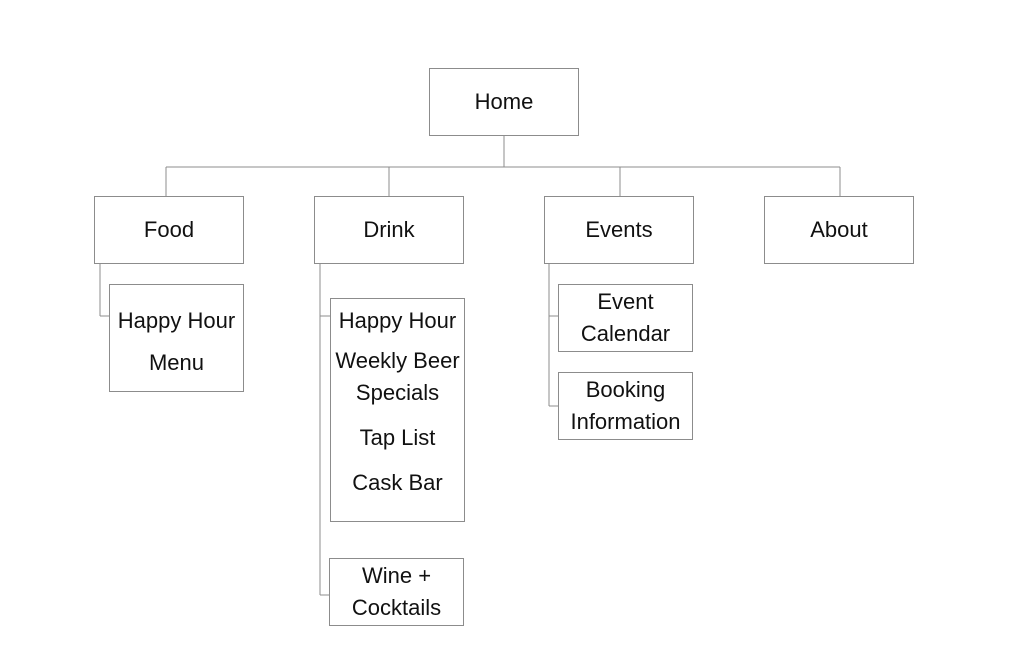  What do you see at coordinates (396, 592) in the screenshot?
I see `drink-wine-cocktails-node: Wine + Cocktails` at bounding box center [396, 592].